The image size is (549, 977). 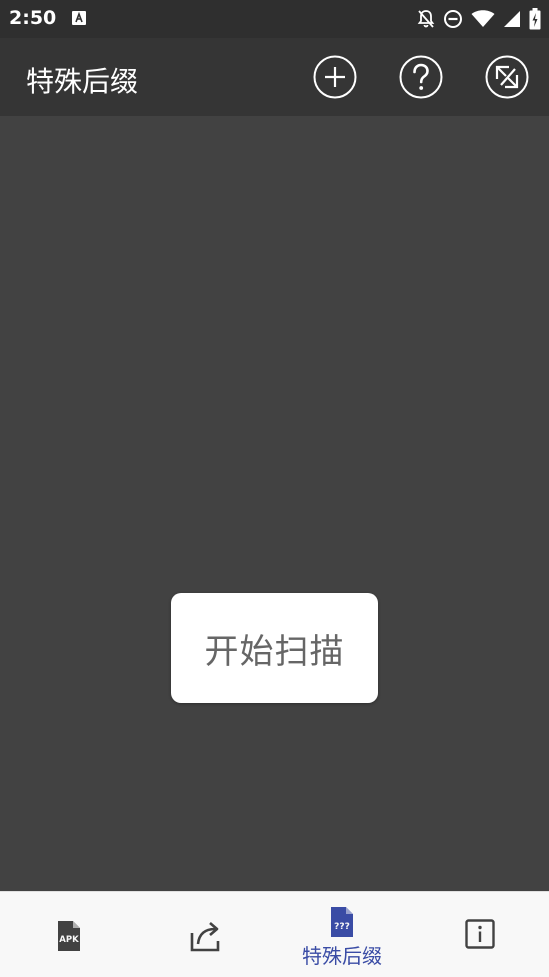 What do you see at coordinates (204, 937) in the screenshot?
I see `share-icon` at bounding box center [204, 937].